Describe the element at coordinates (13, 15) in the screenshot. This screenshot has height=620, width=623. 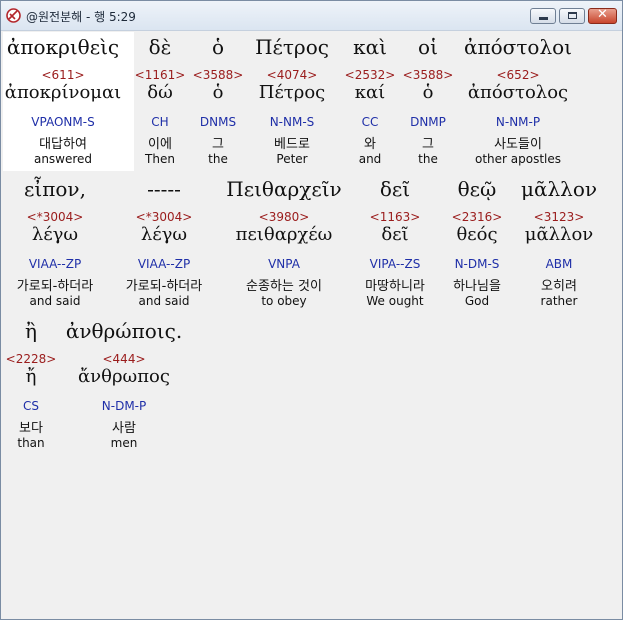
I see `app-logo-icon` at that location.